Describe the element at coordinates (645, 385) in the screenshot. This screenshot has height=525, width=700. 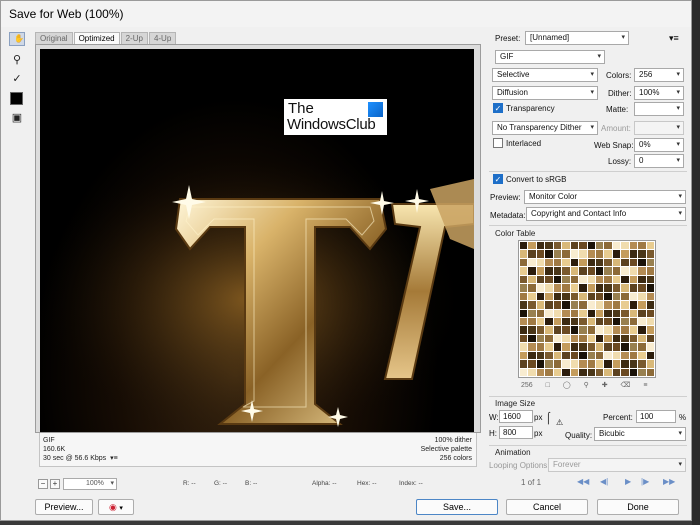
I see `color-table-menu-icon: ≡` at that location.